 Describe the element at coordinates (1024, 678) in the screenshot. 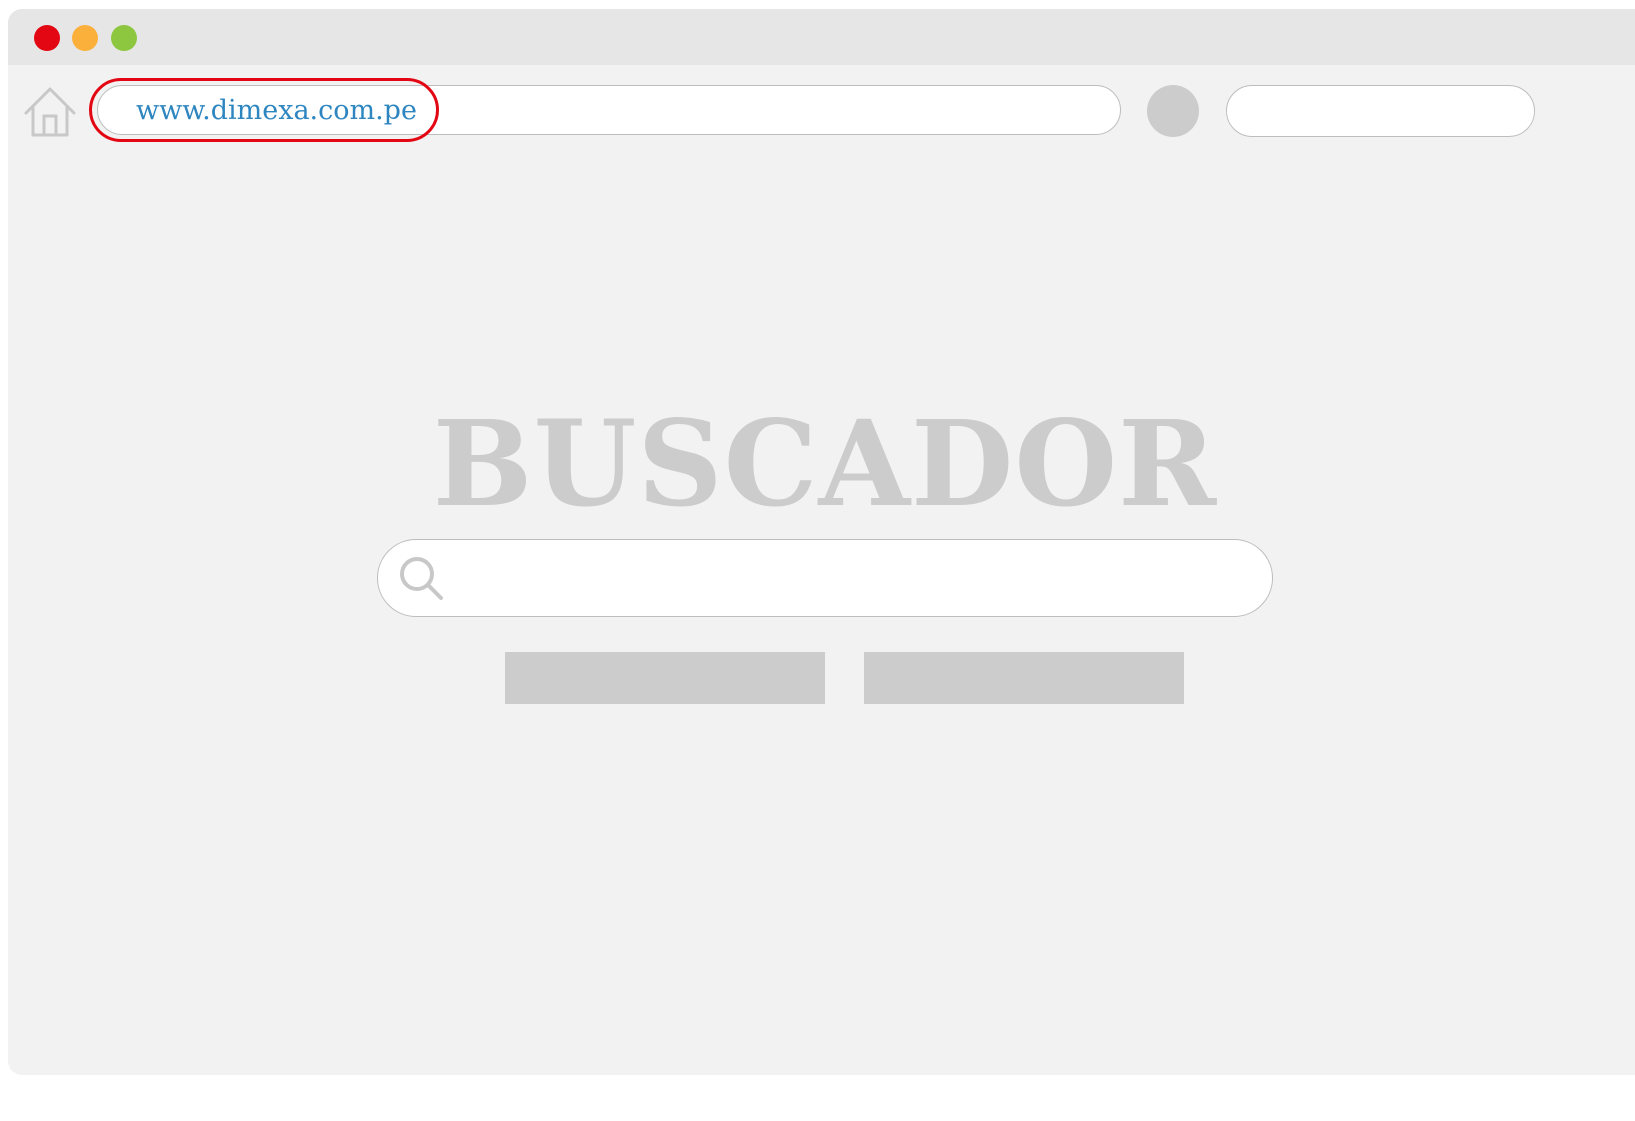

I see `secondary-button` at that location.